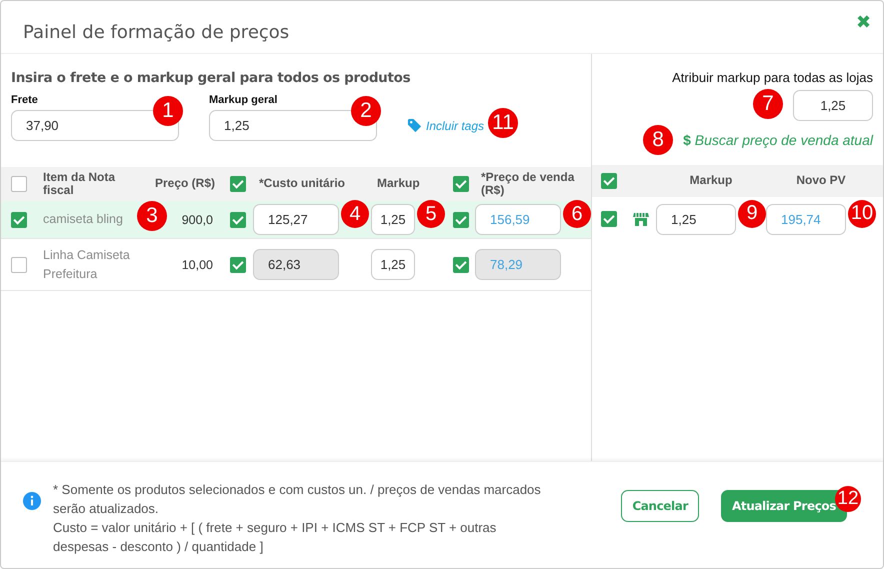 This screenshot has height=569, width=884. I want to click on callout-badge: 2, so click(366, 111).